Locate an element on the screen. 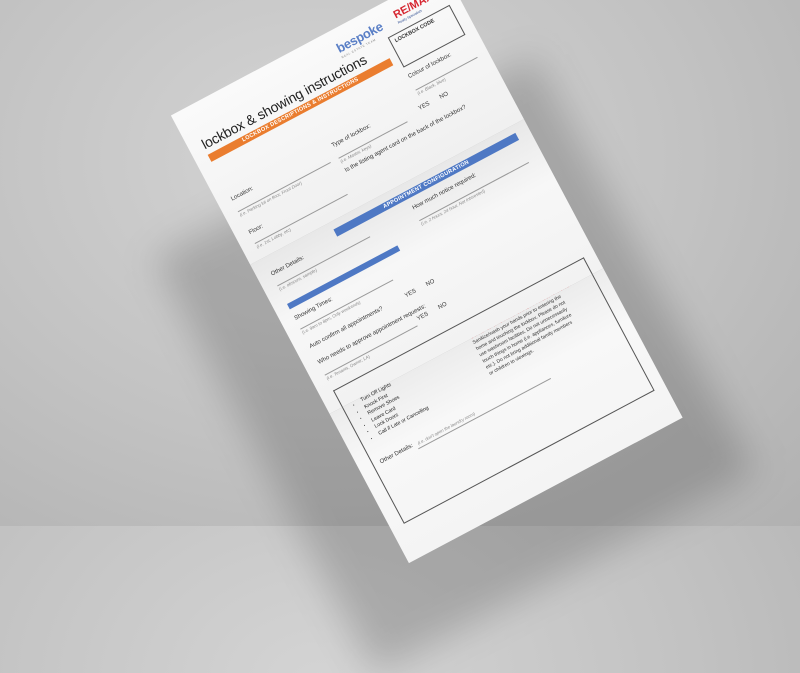 The width and height of the screenshot is (800, 673). showing-times-hint: (i.e. 9am to 8pm, Only weekends) is located at coordinates (331, 317).